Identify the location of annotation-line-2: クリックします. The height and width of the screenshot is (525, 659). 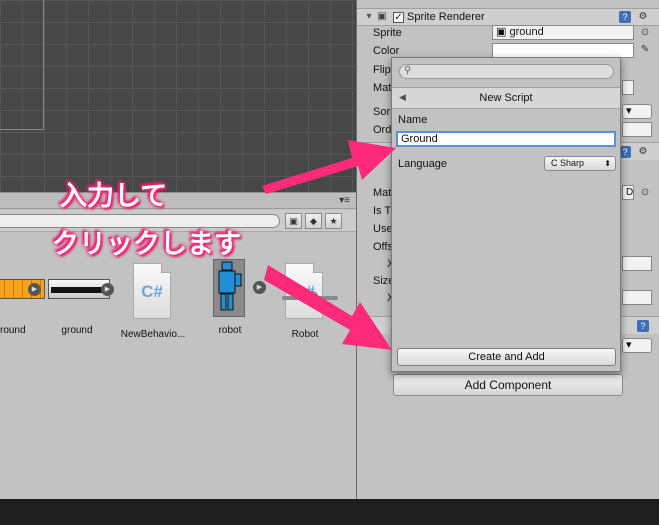
(146, 244).